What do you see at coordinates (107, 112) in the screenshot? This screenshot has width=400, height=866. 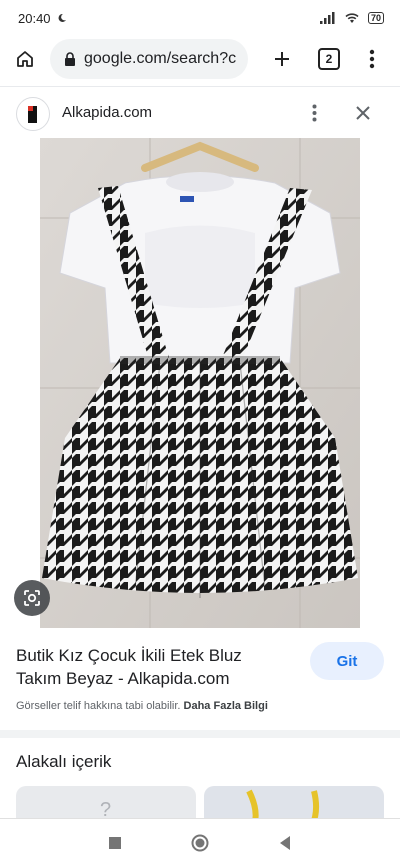 I see `site-name: Alkapida.com` at bounding box center [107, 112].